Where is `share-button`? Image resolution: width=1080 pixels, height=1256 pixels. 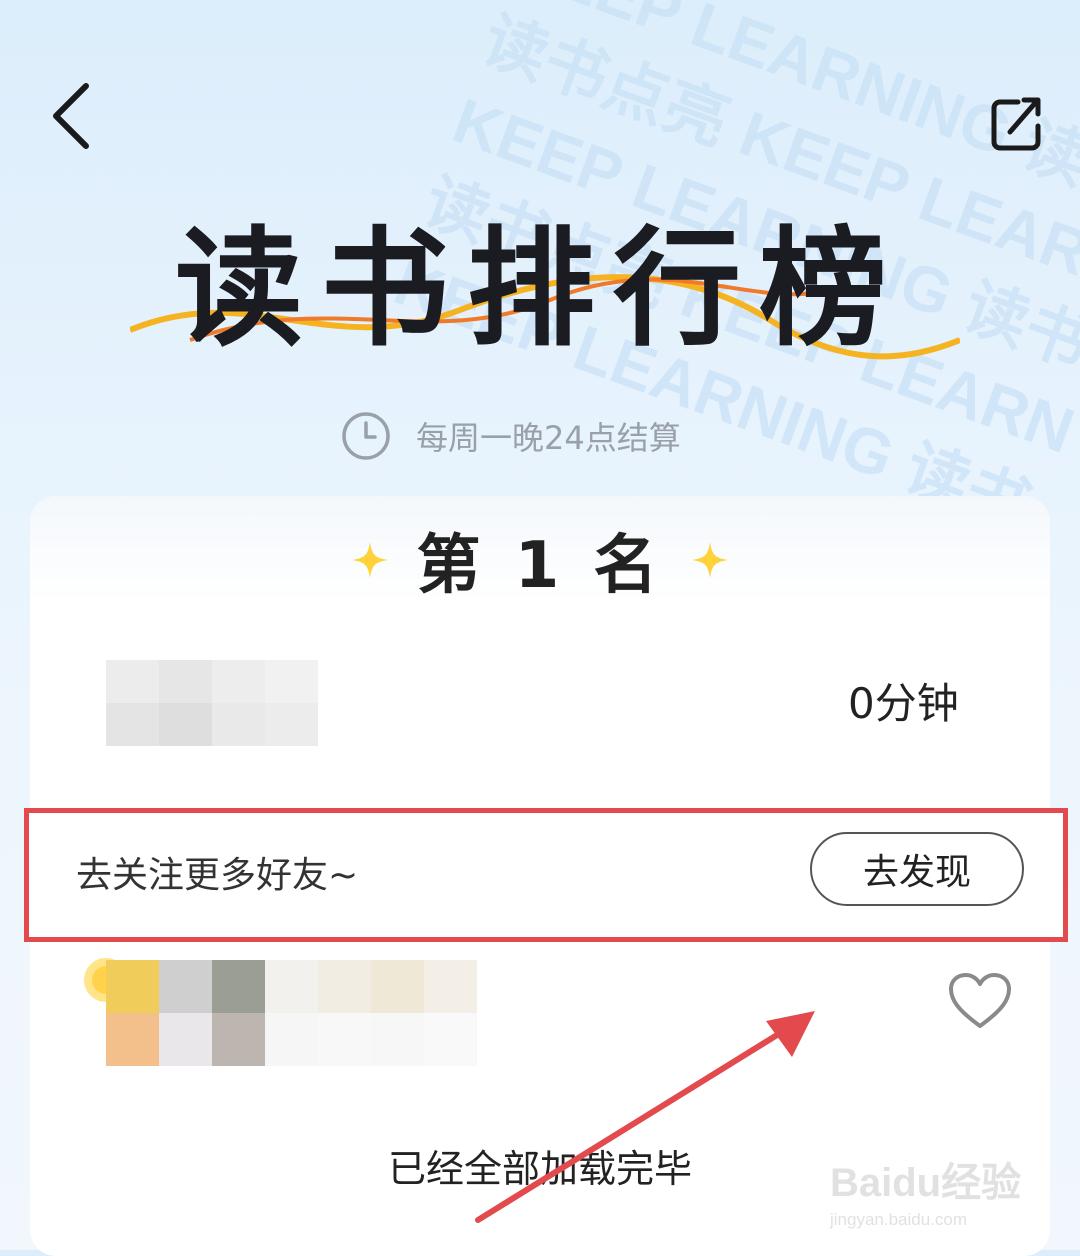 share-button is located at coordinates (1018, 124).